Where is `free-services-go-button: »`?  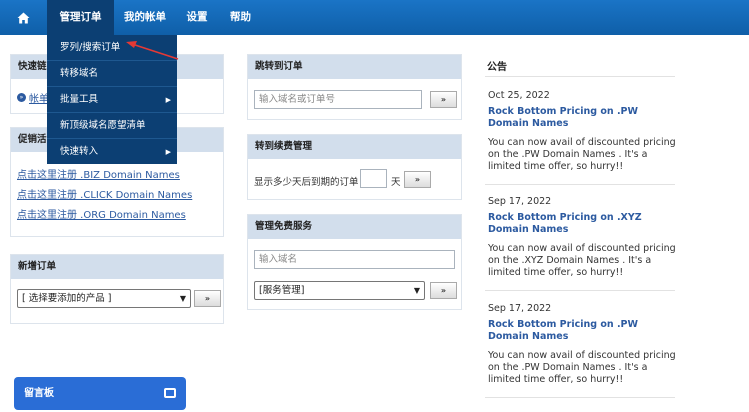 free-services-go-button: » is located at coordinates (443, 290).